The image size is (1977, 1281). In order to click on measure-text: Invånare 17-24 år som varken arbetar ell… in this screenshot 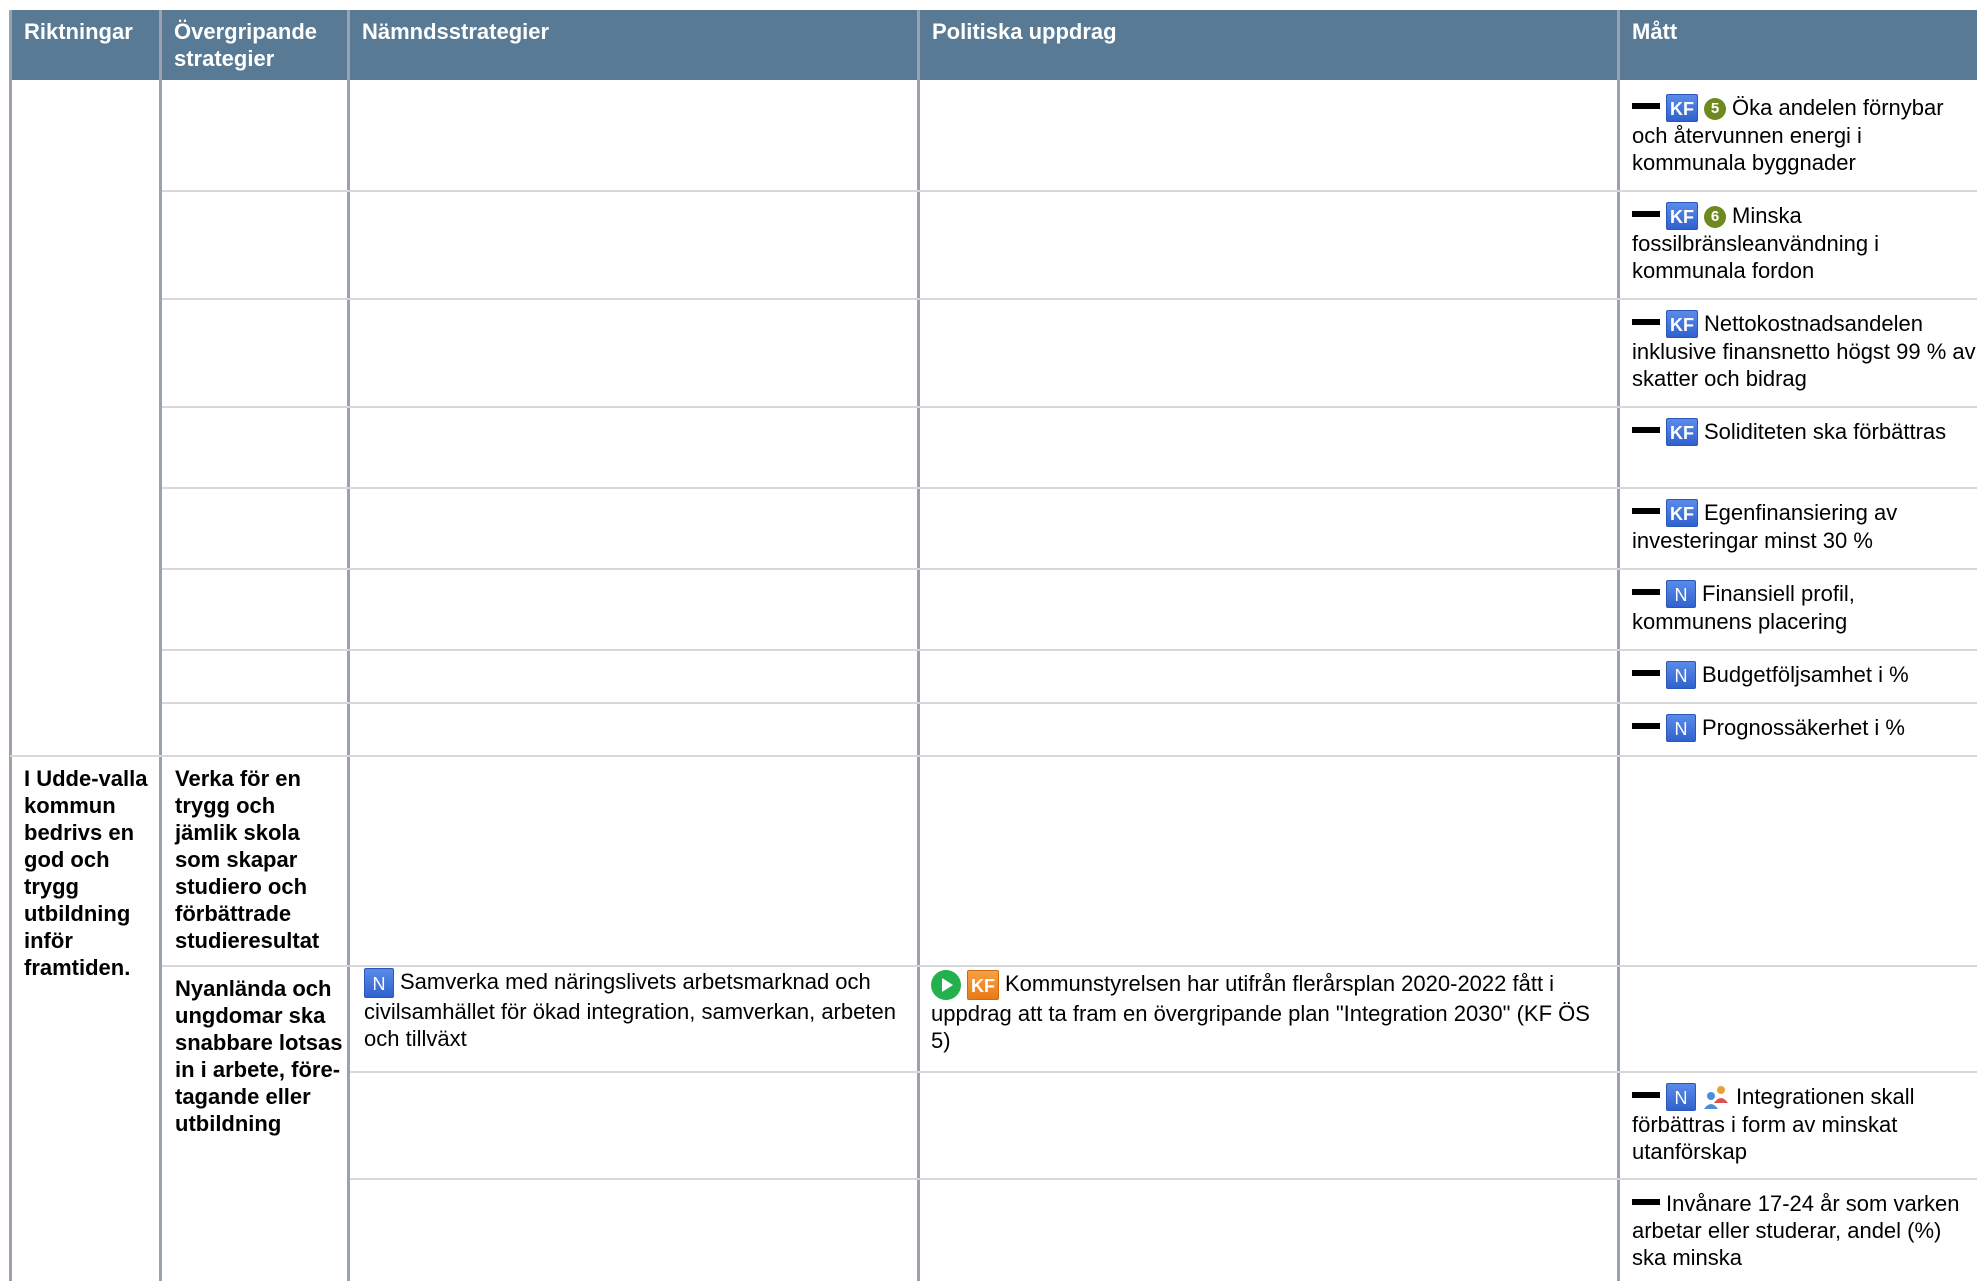, I will do `click(1796, 1230)`.